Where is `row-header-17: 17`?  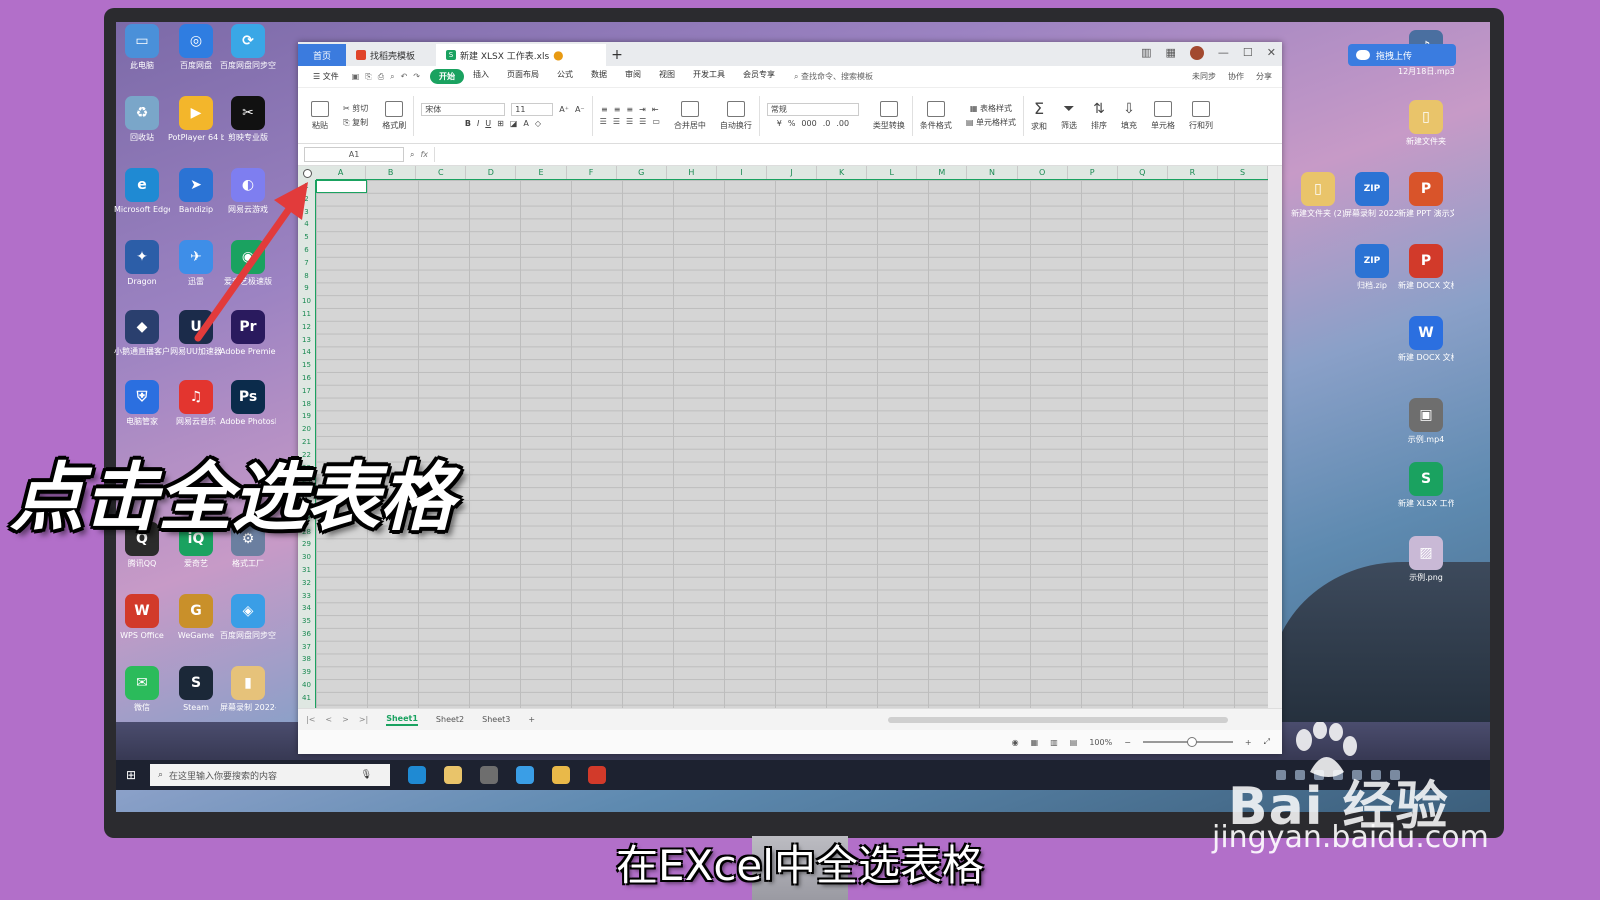
row-header-17: 17 is located at coordinates (306, 391).